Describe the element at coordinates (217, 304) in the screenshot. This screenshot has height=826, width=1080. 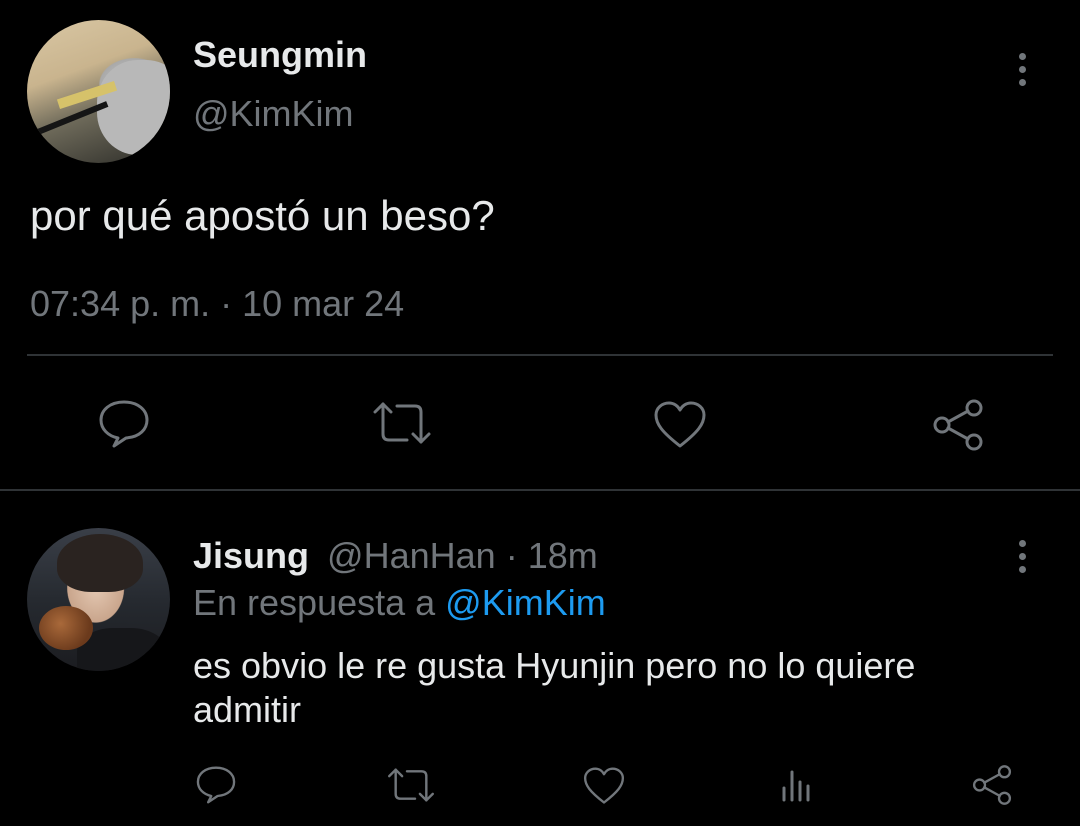
I see `tweet-timestamp: 07:34 p. m. · 10 mar 24` at that location.